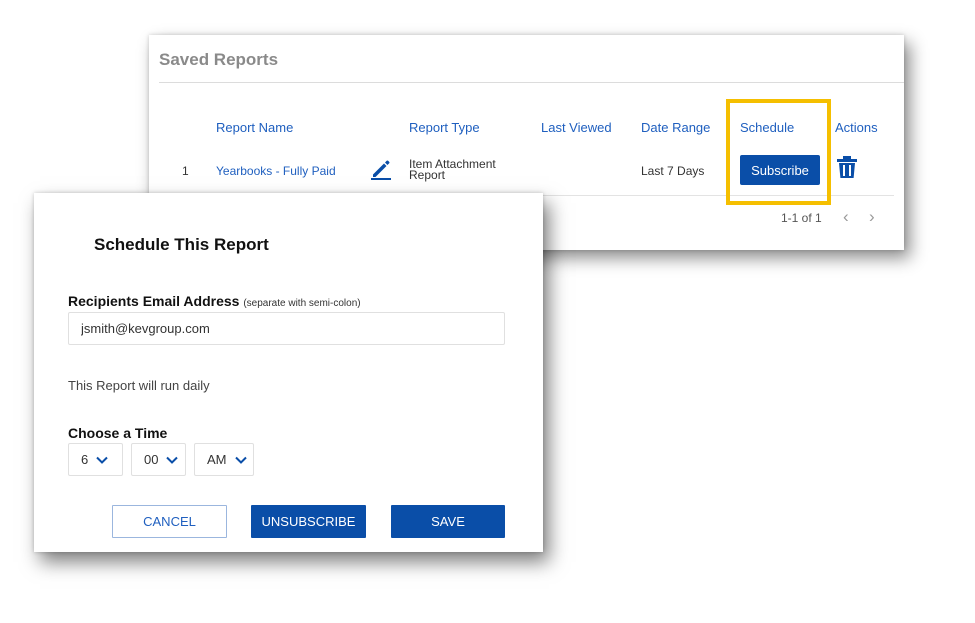 Image resolution: width=975 pixels, height=623 pixels. Describe the element at coordinates (675, 127) in the screenshot. I see `column-header-date-range: Date Range` at that location.